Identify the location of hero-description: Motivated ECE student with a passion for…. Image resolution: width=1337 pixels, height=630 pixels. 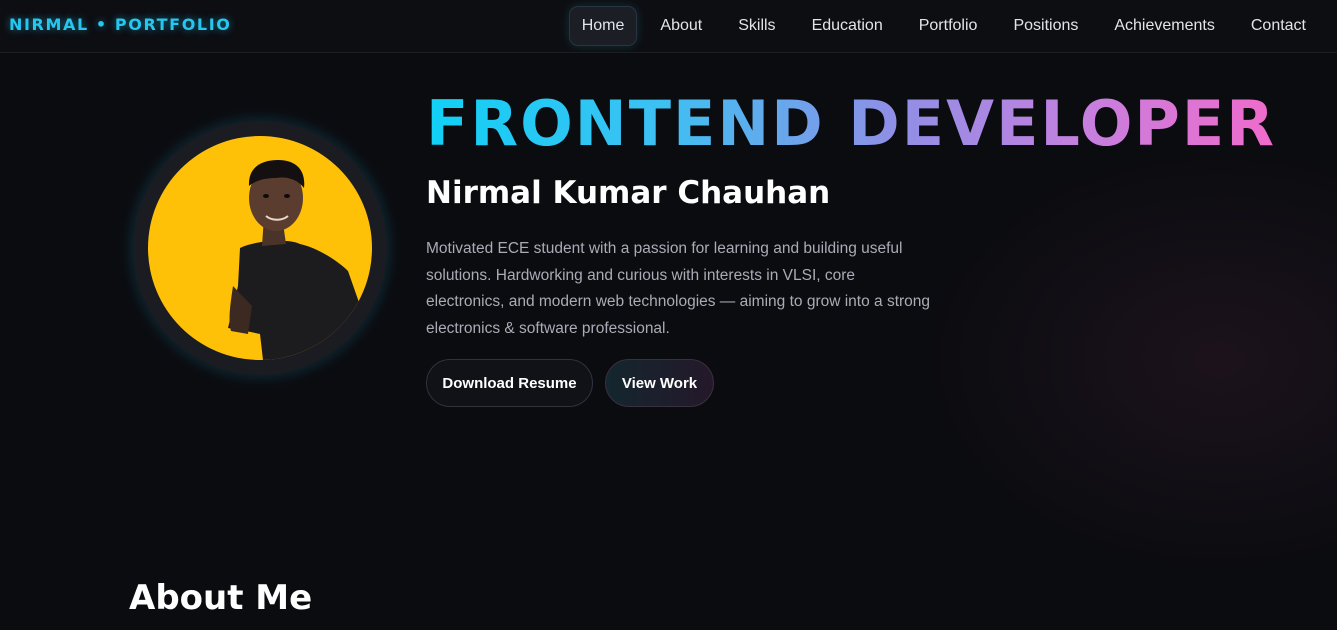
(678, 289).